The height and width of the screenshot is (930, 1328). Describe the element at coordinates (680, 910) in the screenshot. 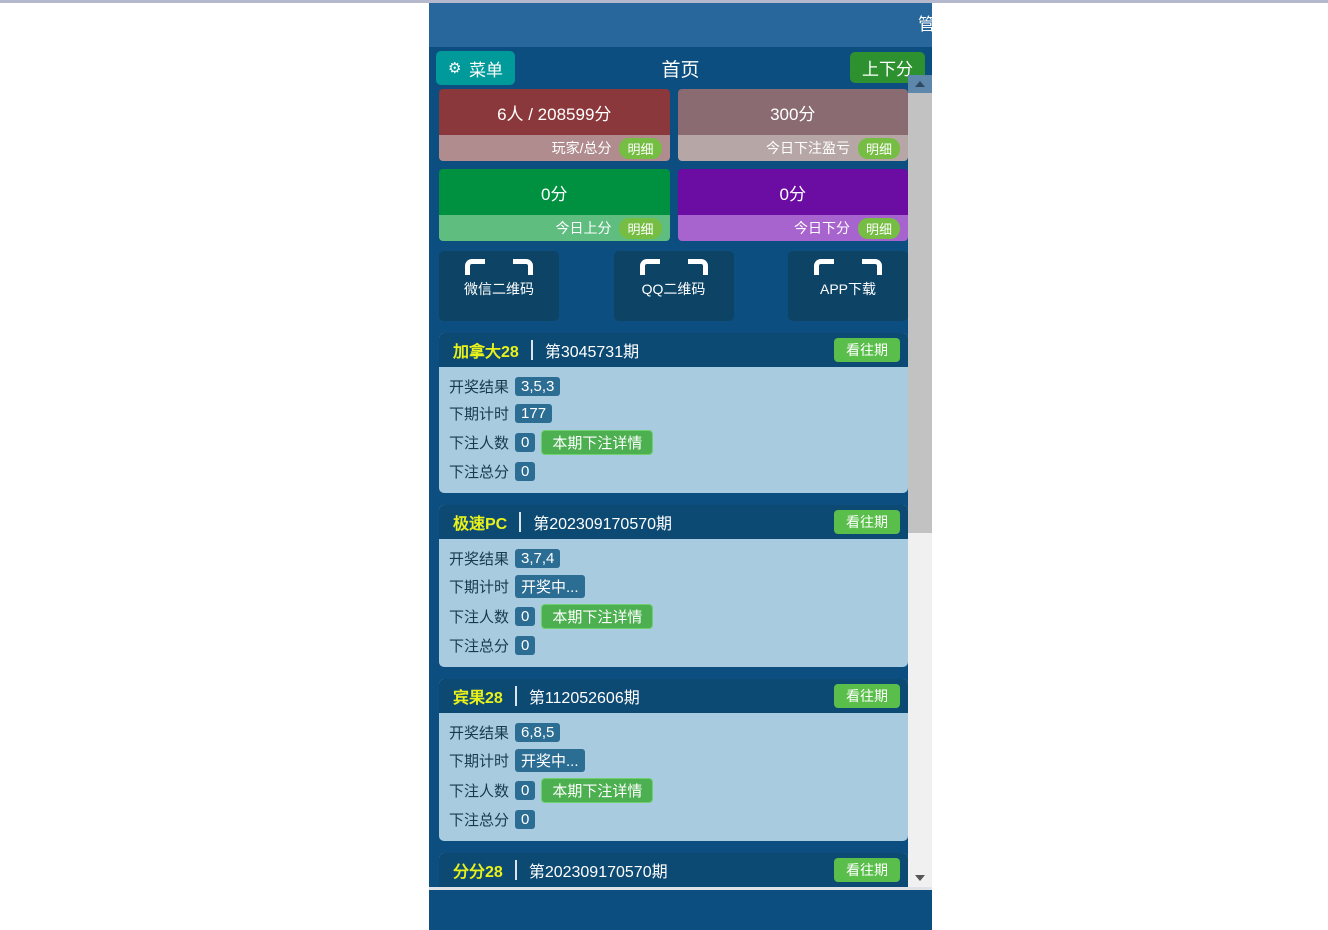

I see `footer-area` at that location.